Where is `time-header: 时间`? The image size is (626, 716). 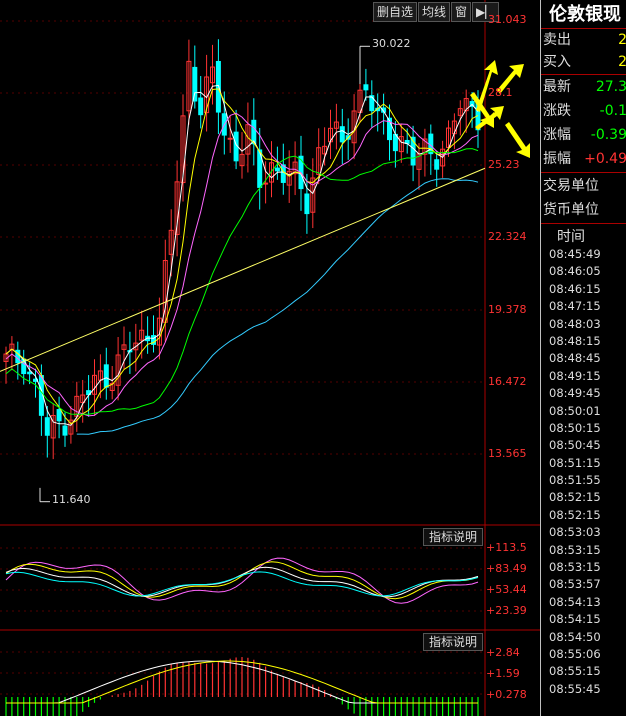 time-header: 时间 is located at coordinates (571, 237).